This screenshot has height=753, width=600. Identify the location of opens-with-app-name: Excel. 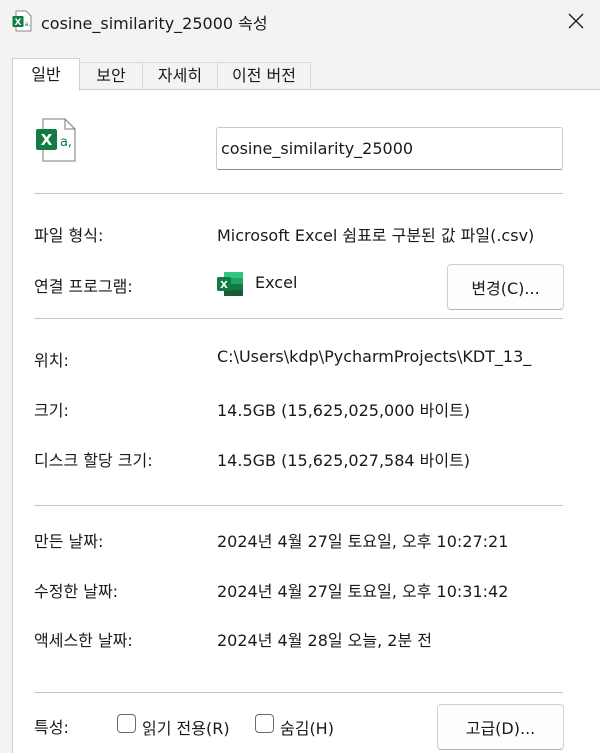
(276, 282).